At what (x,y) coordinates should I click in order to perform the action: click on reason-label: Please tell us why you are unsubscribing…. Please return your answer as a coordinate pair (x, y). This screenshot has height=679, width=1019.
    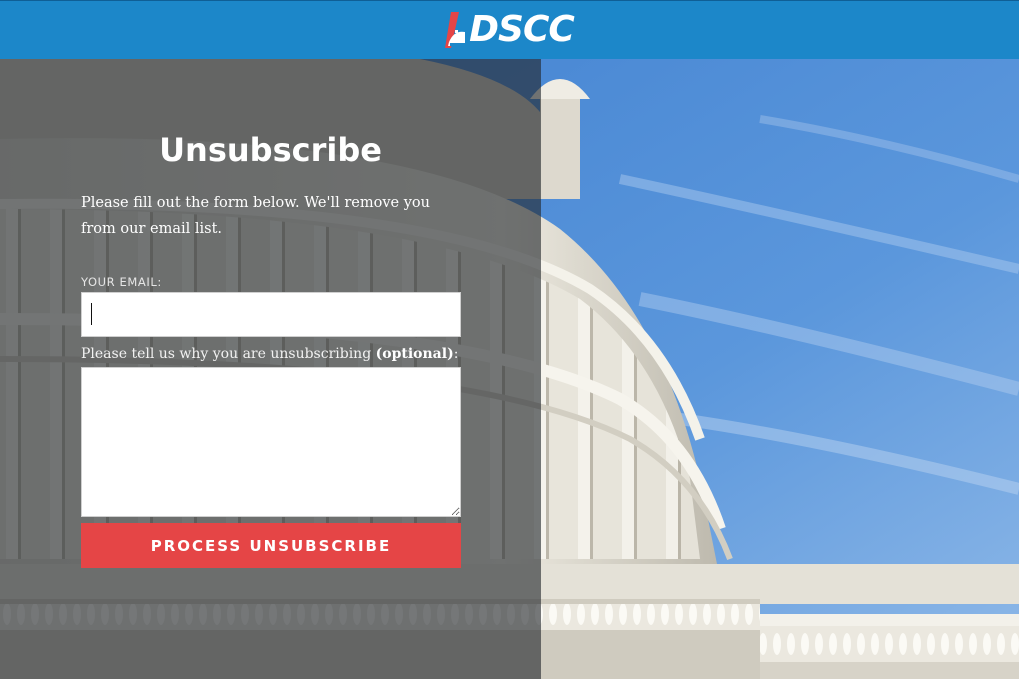
    Looking at the image, I should click on (269, 354).